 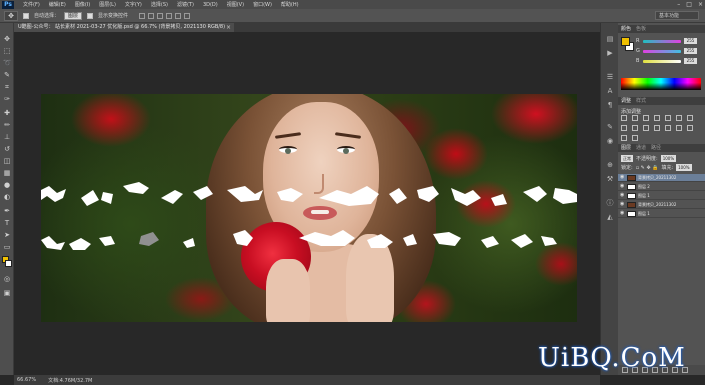 I want to click on shape-tool-icon: ▭, so click(x=7, y=247).